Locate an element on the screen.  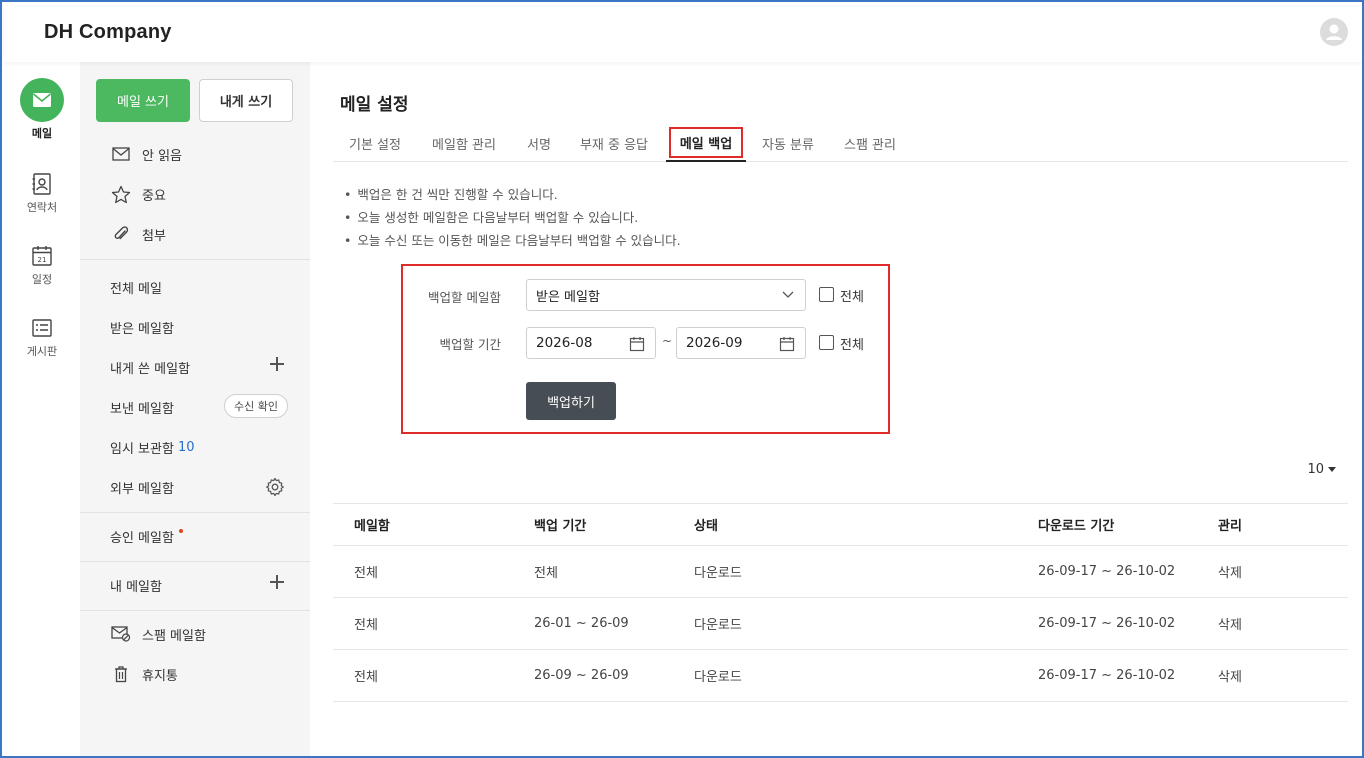
sidebar-item-important: 중요 is located at coordinates (195, 194).